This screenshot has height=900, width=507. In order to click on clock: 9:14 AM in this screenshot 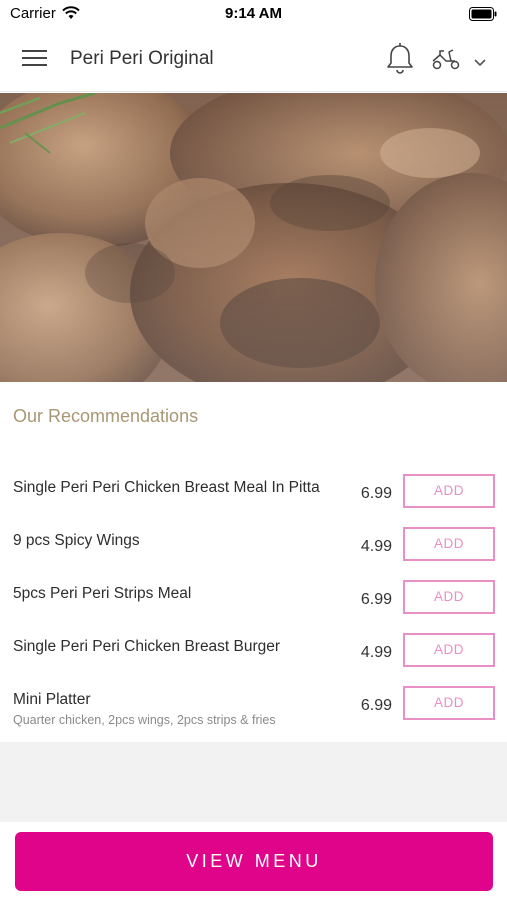, I will do `click(253, 13)`.